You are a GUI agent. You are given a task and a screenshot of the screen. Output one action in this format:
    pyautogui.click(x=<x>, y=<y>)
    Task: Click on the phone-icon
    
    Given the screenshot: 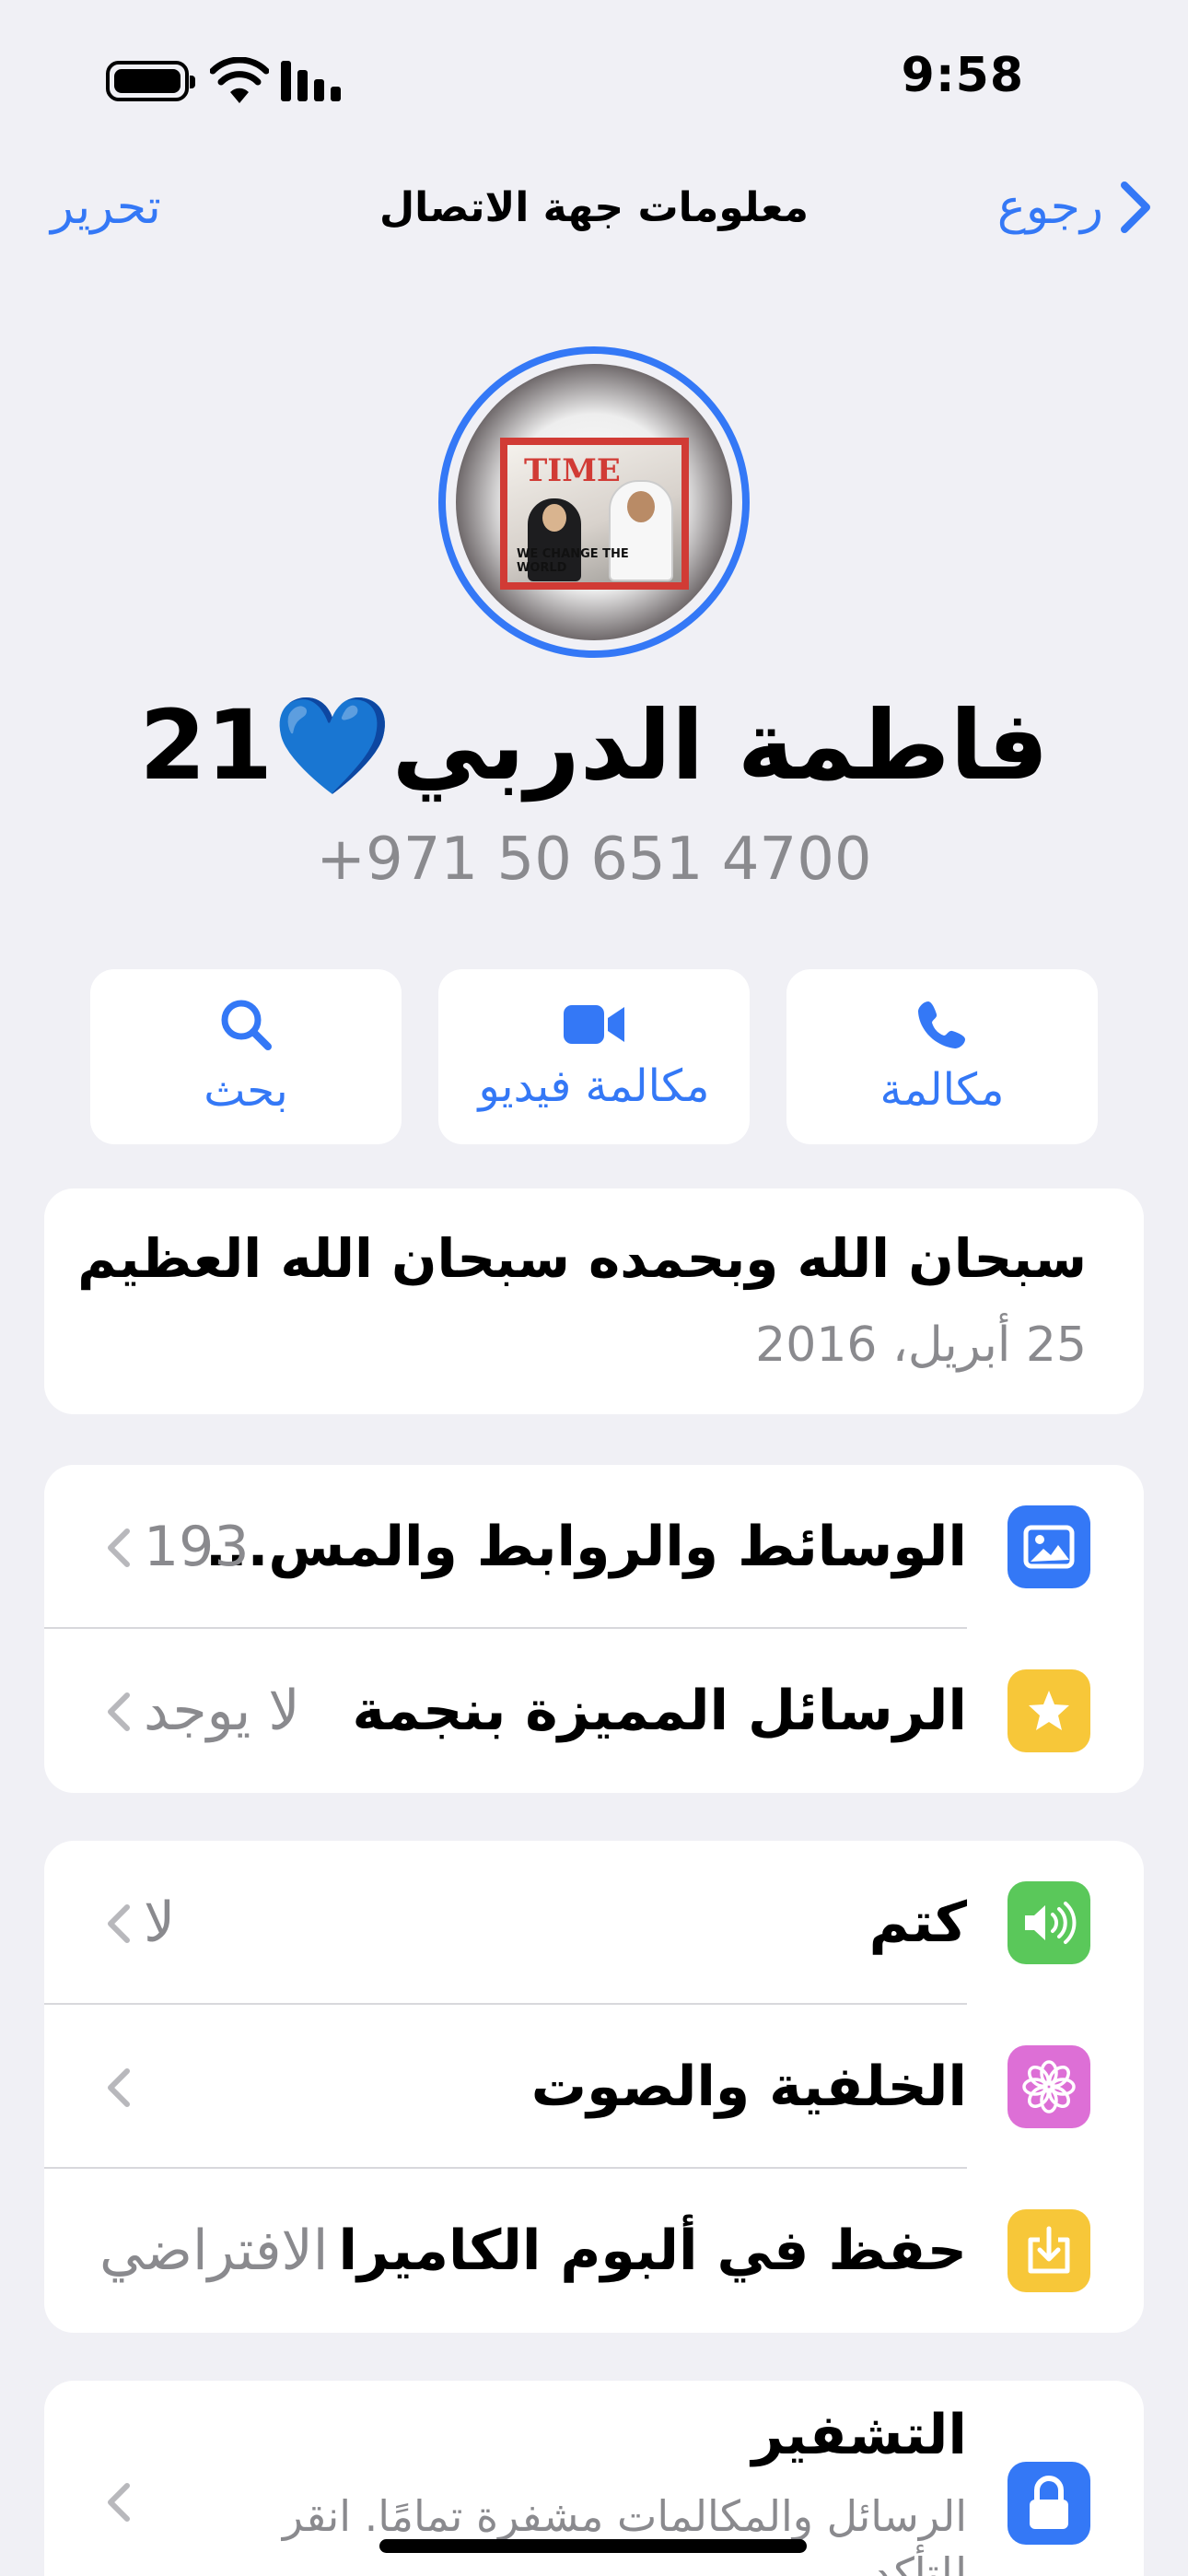 What is the action you would take?
    pyautogui.click(x=941, y=1024)
    